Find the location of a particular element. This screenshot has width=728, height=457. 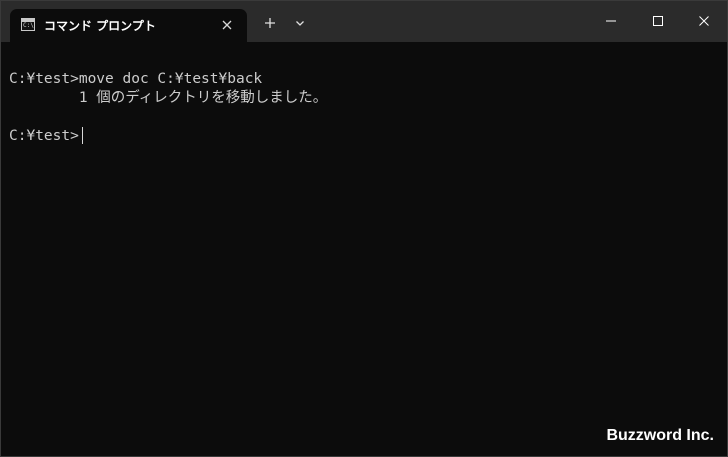

command-prompt-icon-text: C:\ is located at coordinates (28, 25).